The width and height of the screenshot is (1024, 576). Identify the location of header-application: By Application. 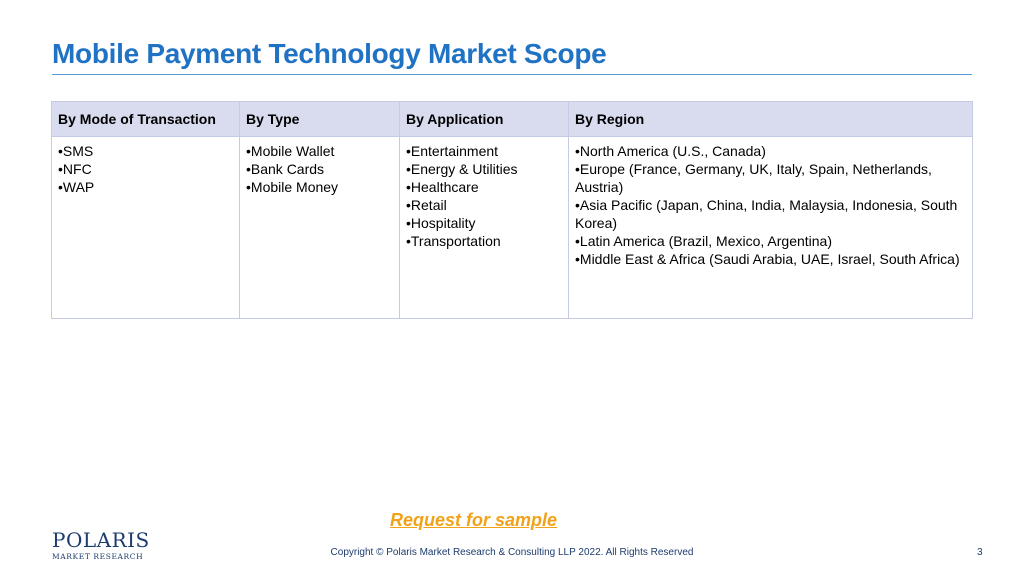
(484, 119).